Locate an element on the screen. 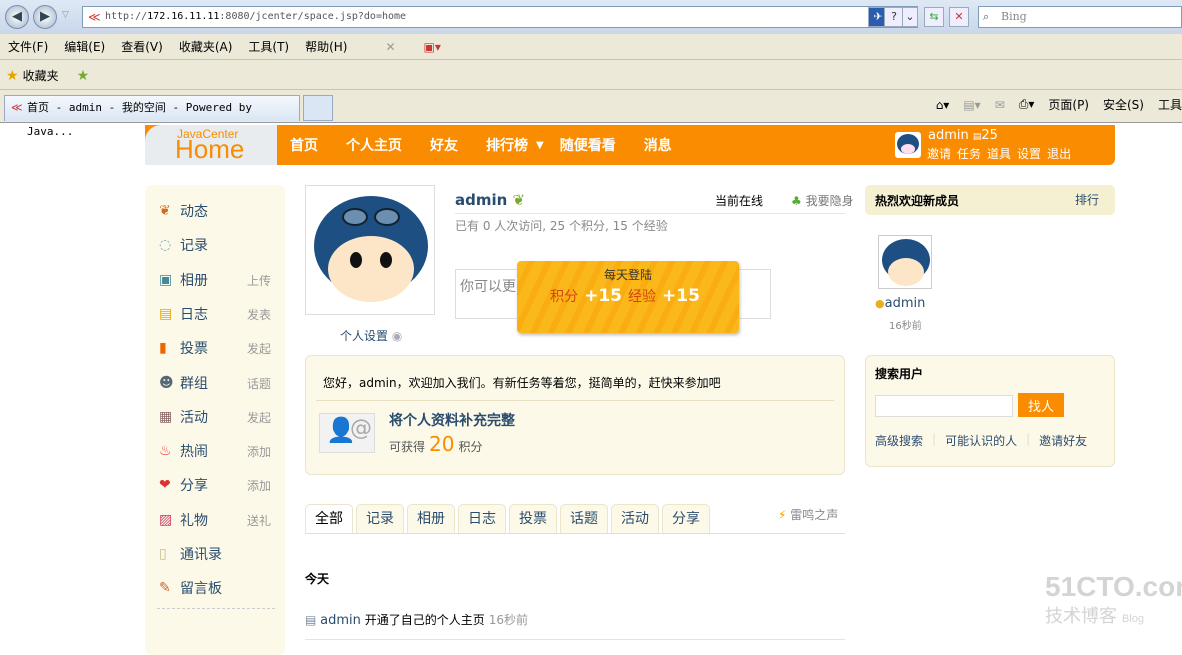  ranking-link: 排行 is located at coordinates (1087, 199).